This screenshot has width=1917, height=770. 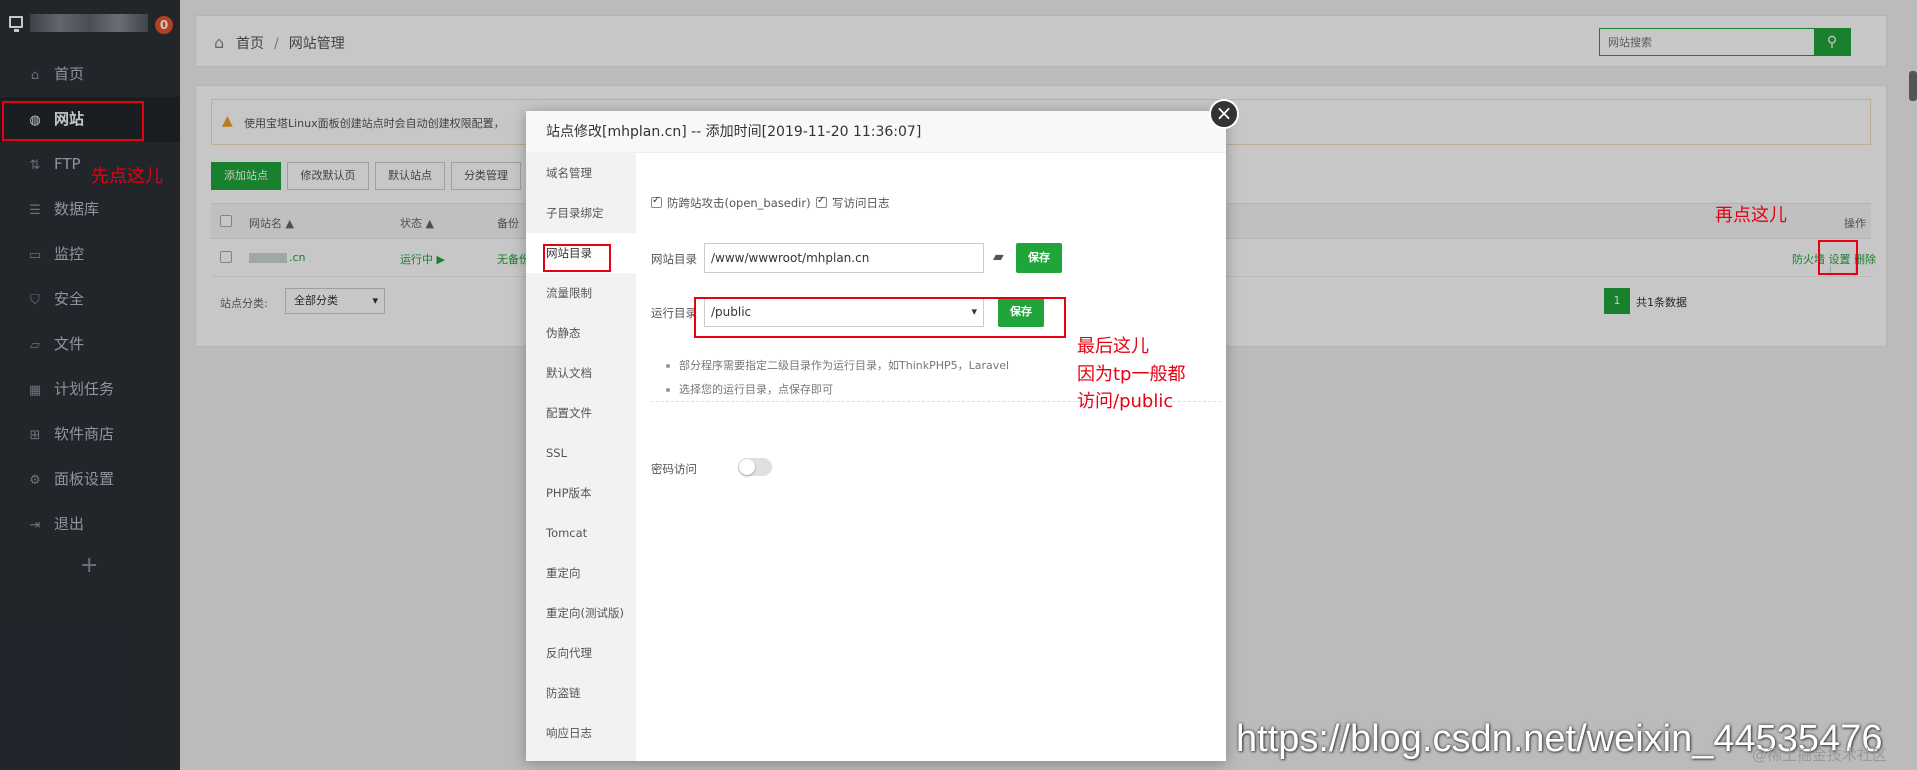 I want to click on site-dir-label: 网站目录, so click(x=674, y=259).